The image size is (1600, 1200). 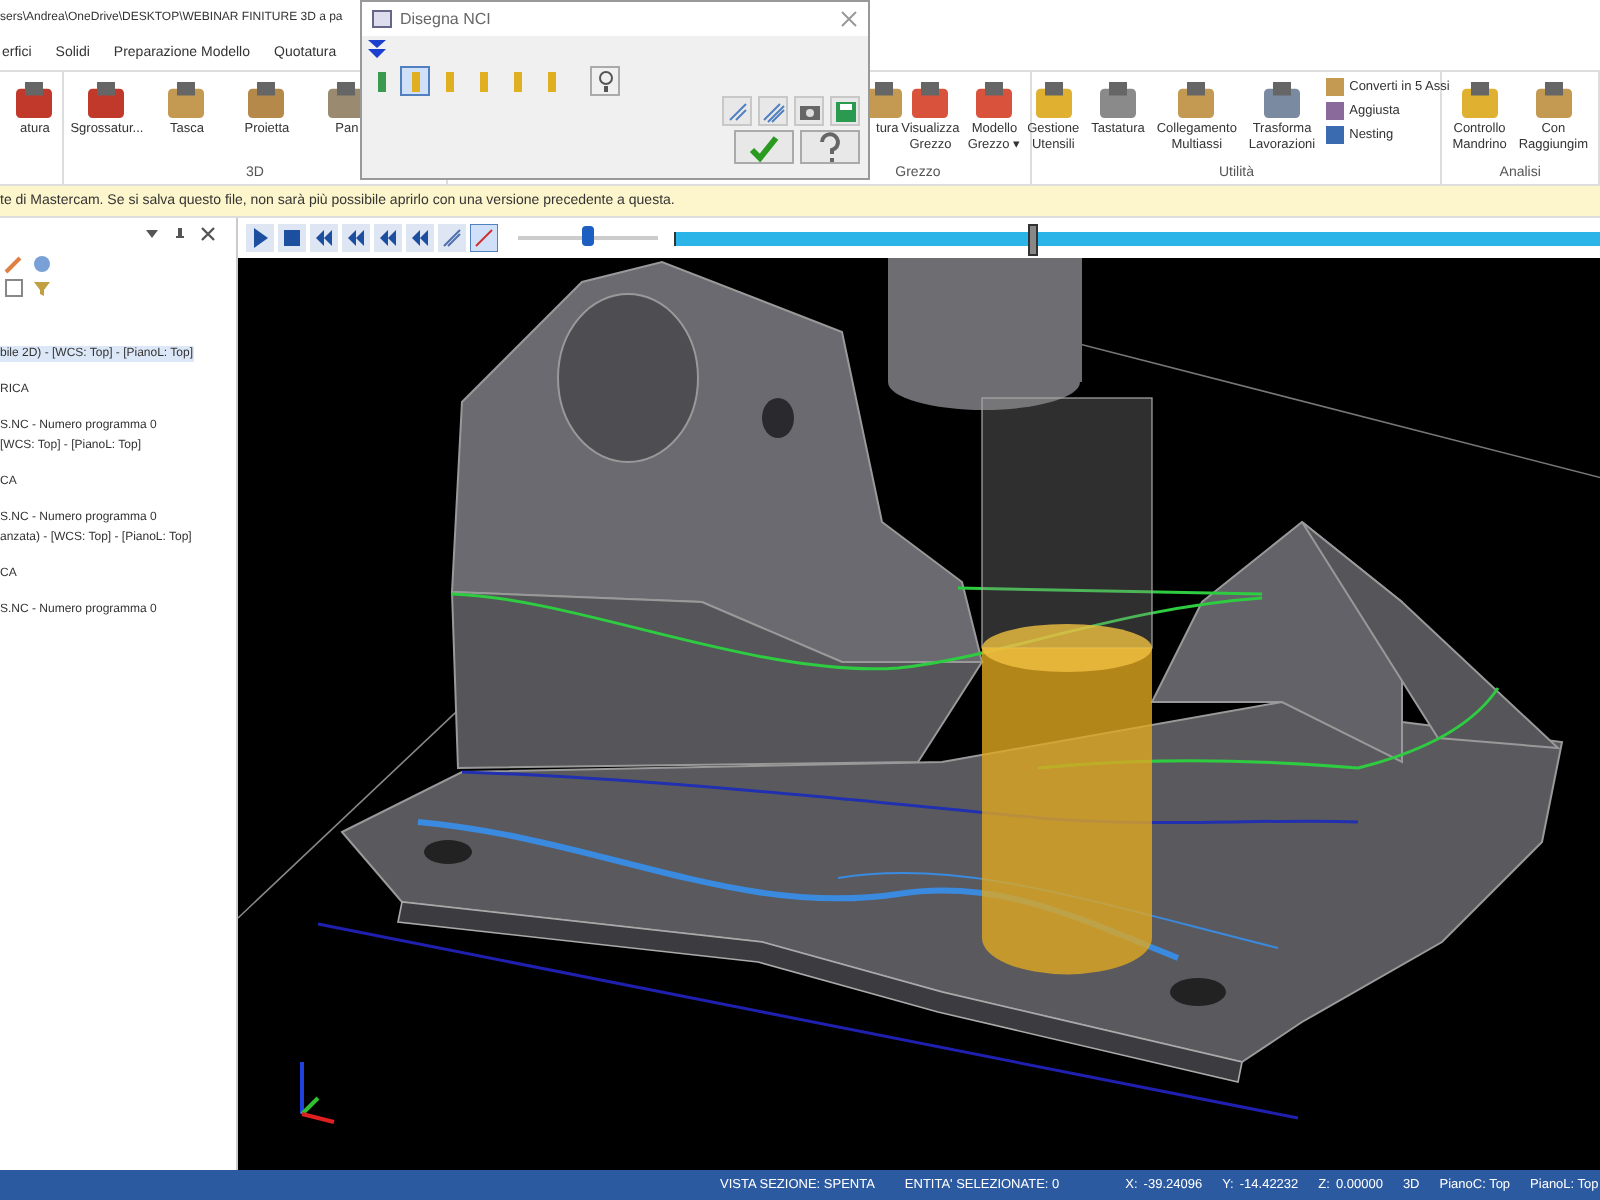 I want to click on ok-button, so click(x=764, y=147).